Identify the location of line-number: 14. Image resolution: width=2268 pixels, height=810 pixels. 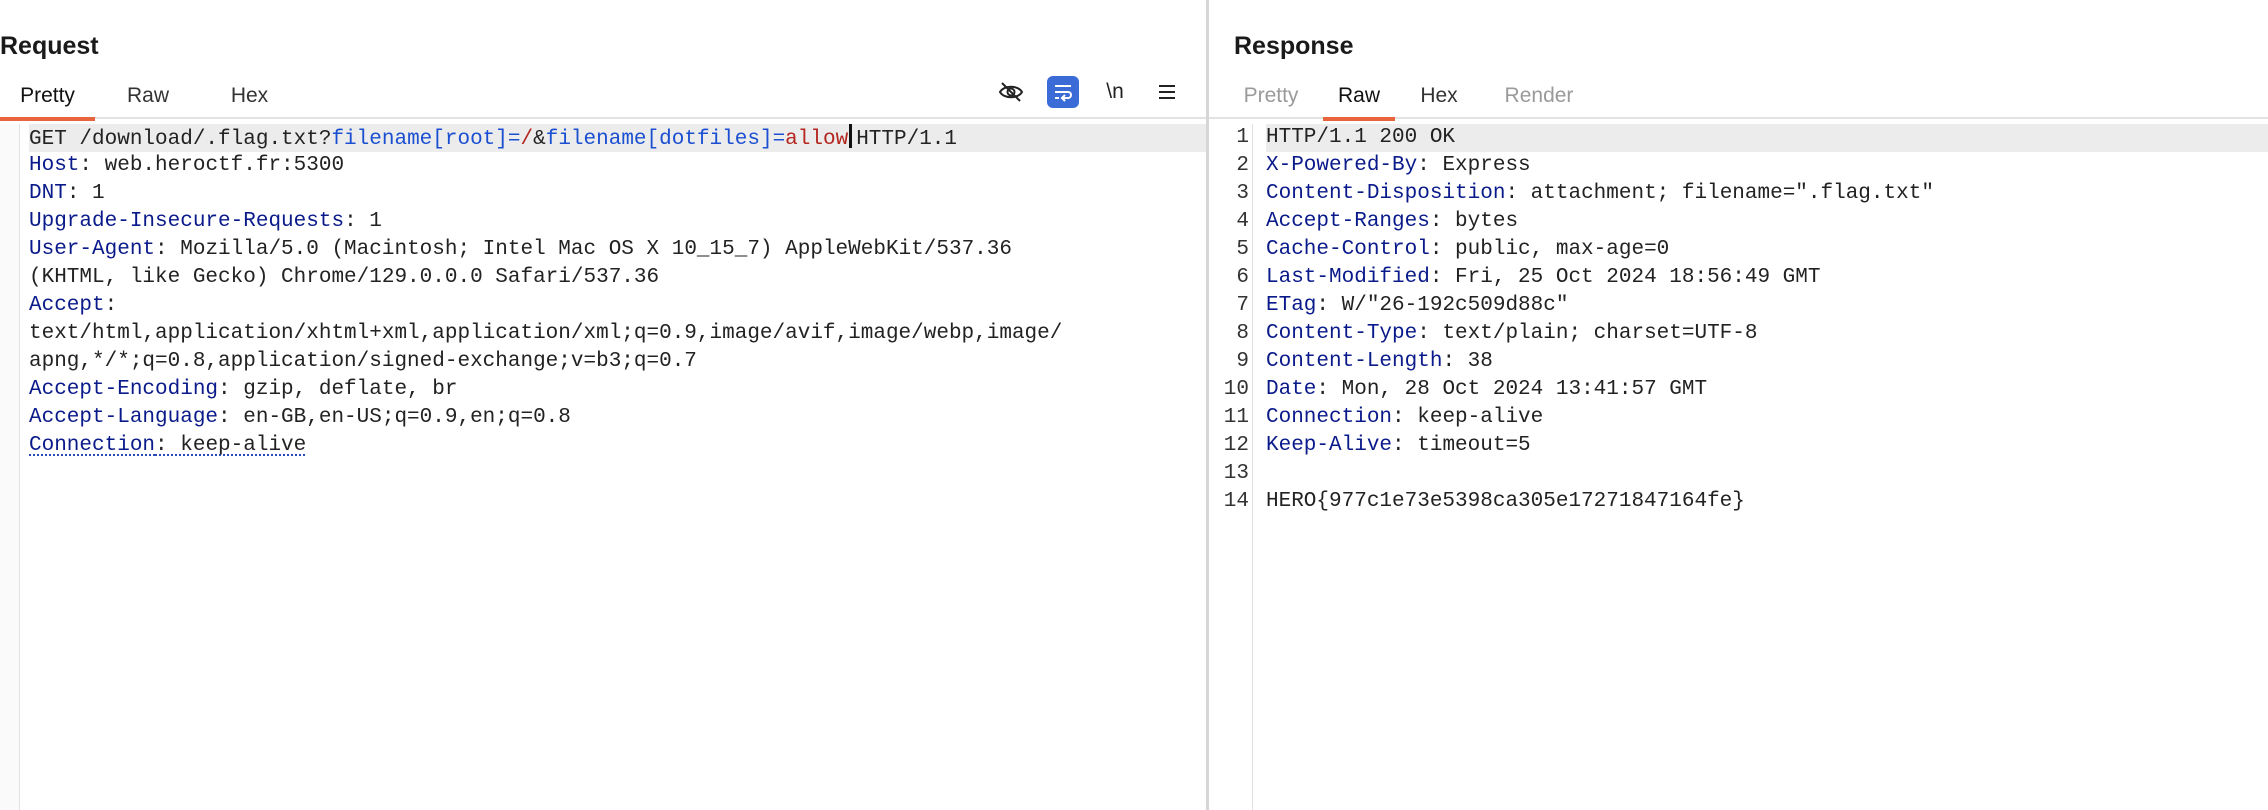
(1236, 501).